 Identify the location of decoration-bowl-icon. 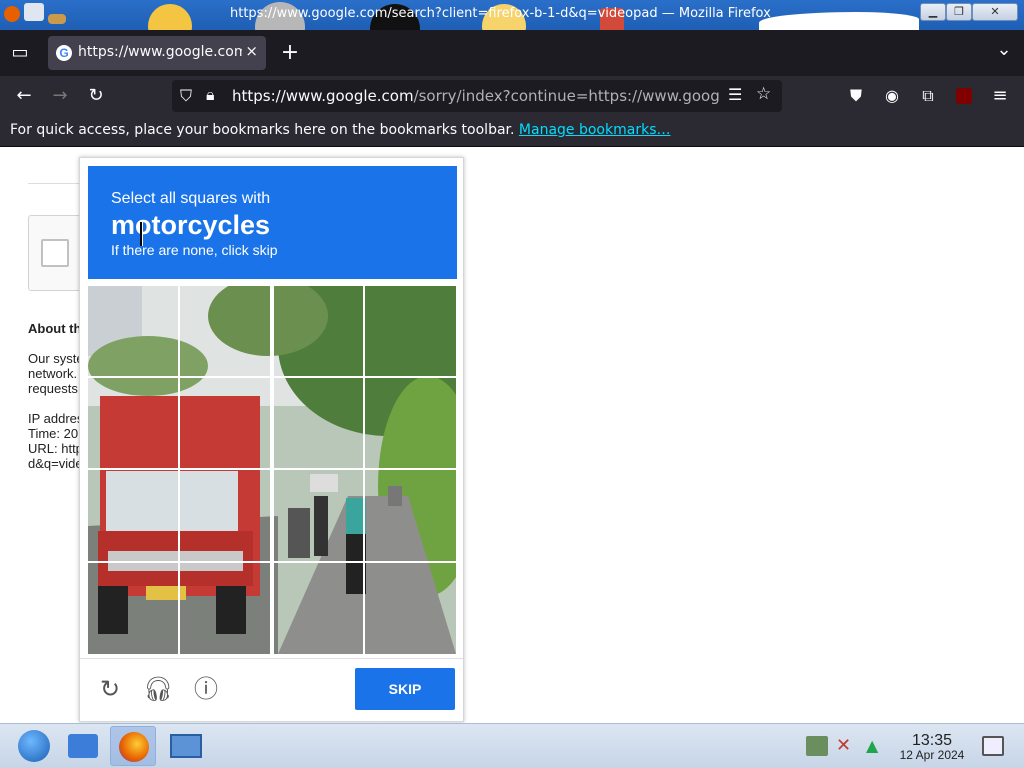
(57, 19).